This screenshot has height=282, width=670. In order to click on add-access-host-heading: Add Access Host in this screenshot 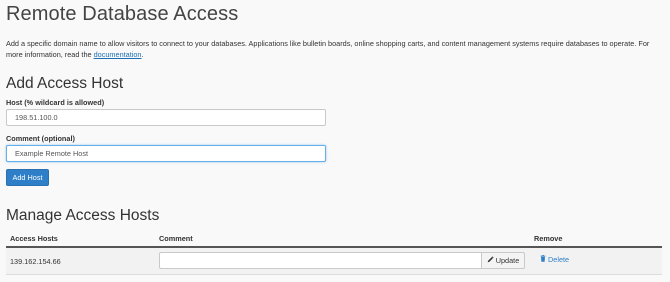, I will do `click(65, 83)`.